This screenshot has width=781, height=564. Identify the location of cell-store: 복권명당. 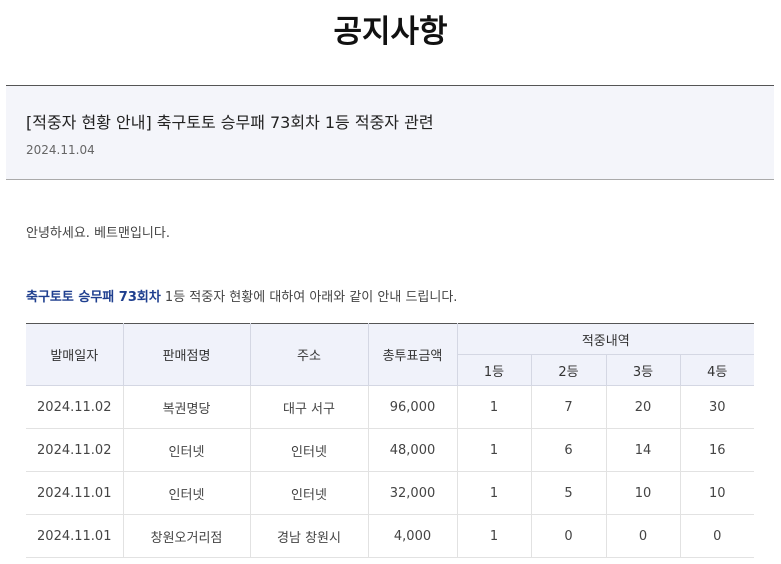
(186, 407).